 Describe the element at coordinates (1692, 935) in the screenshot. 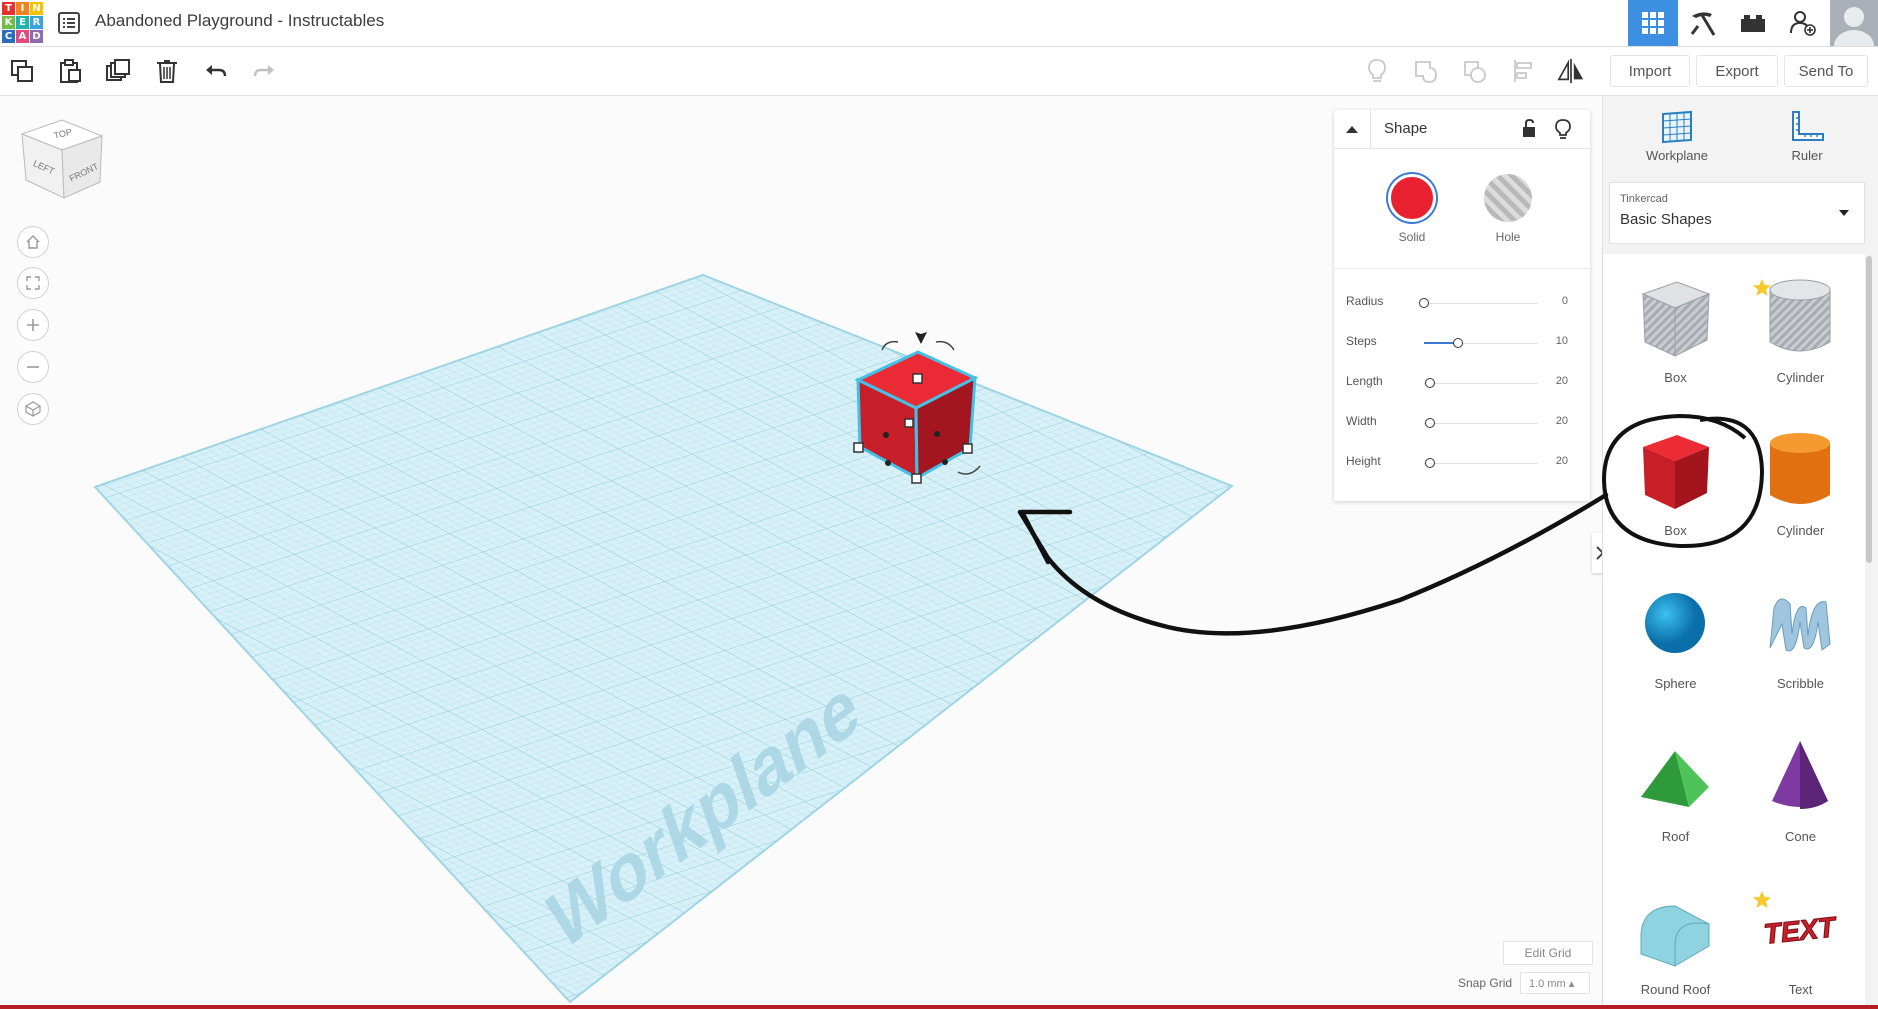

I see `shape-tile-round-roof: Round Roof` at that location.